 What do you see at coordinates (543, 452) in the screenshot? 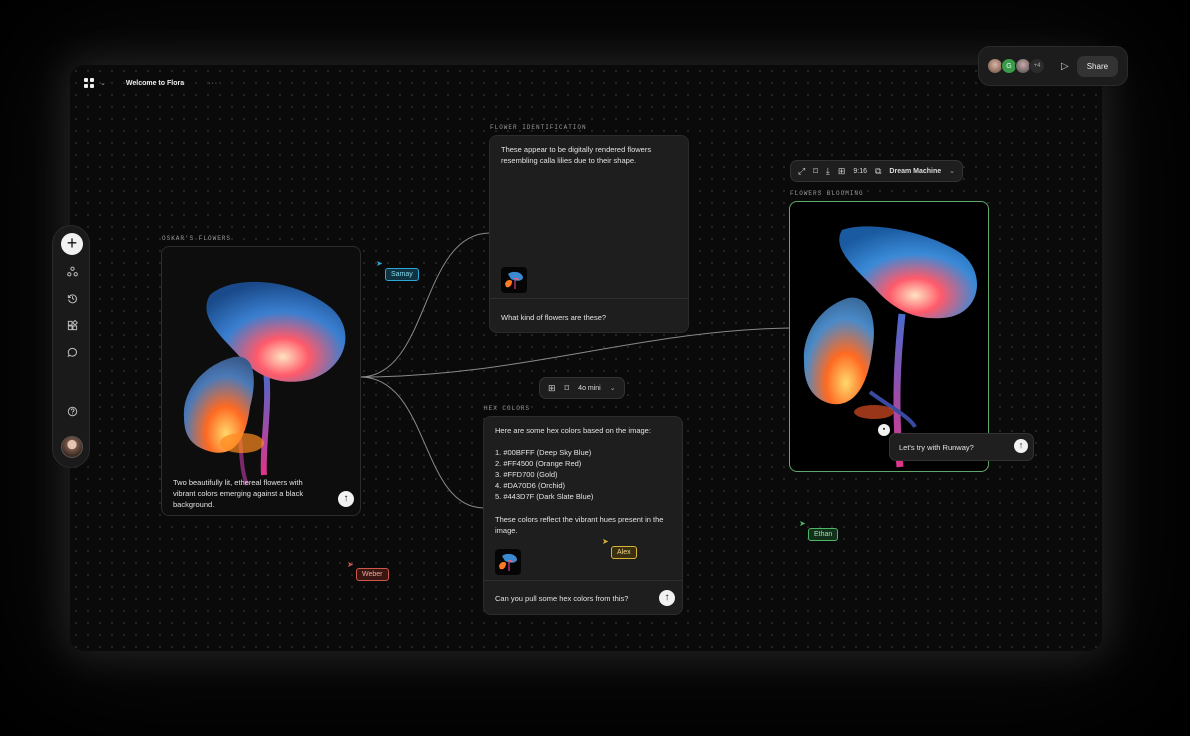
I see `list-item: 1. #00BFFF (Deep Sky Blue)` at bounding box center [543, 452].